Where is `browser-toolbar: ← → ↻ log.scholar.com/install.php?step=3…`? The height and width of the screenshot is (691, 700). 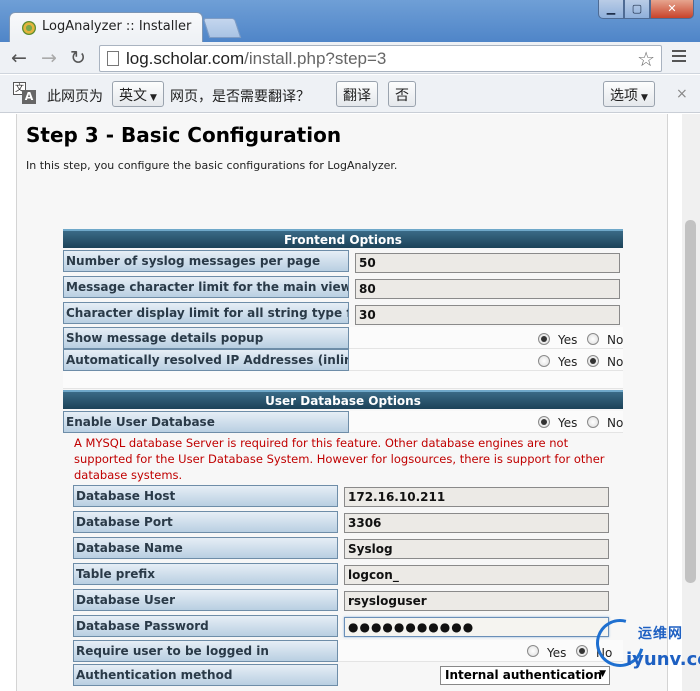 browser-toolbar: ← → ↻ log.scholar.com/install.php?step=3… is located at coordinates (350, 58).